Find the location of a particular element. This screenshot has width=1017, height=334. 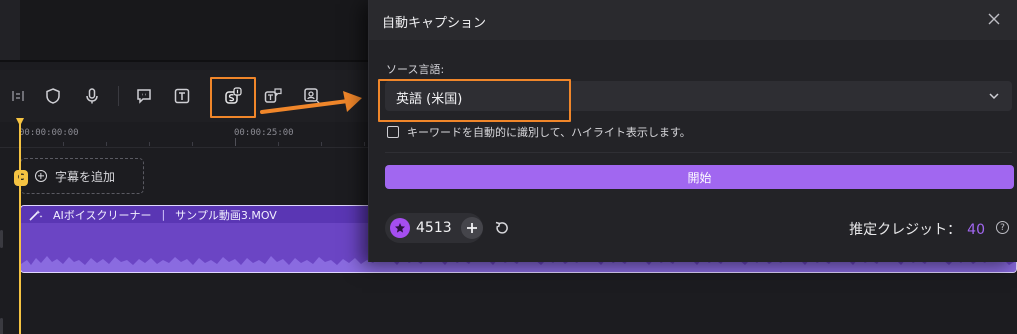

add-credits-button is located at coordinates (471, 228).